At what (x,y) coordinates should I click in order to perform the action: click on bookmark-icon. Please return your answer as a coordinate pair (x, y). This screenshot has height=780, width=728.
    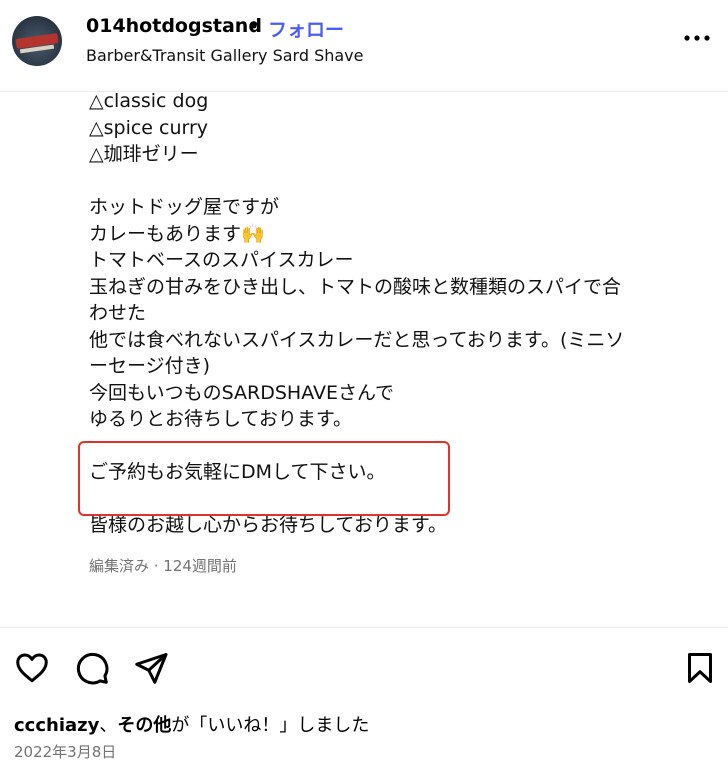
    Looking at the image, I should click on (700, 668).